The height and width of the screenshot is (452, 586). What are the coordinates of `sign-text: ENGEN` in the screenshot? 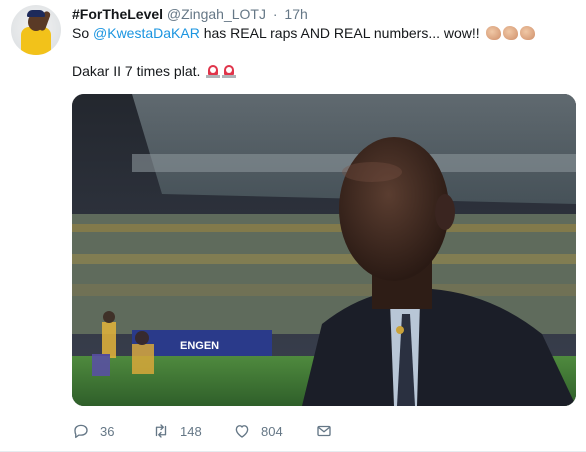 It's located at (199, 346).